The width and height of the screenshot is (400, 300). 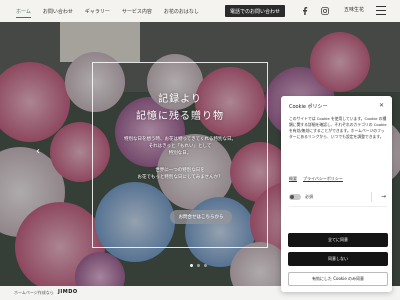 I want to click on nav-item-flower-stories: お花のおはなし, so click(x=181, y=11).